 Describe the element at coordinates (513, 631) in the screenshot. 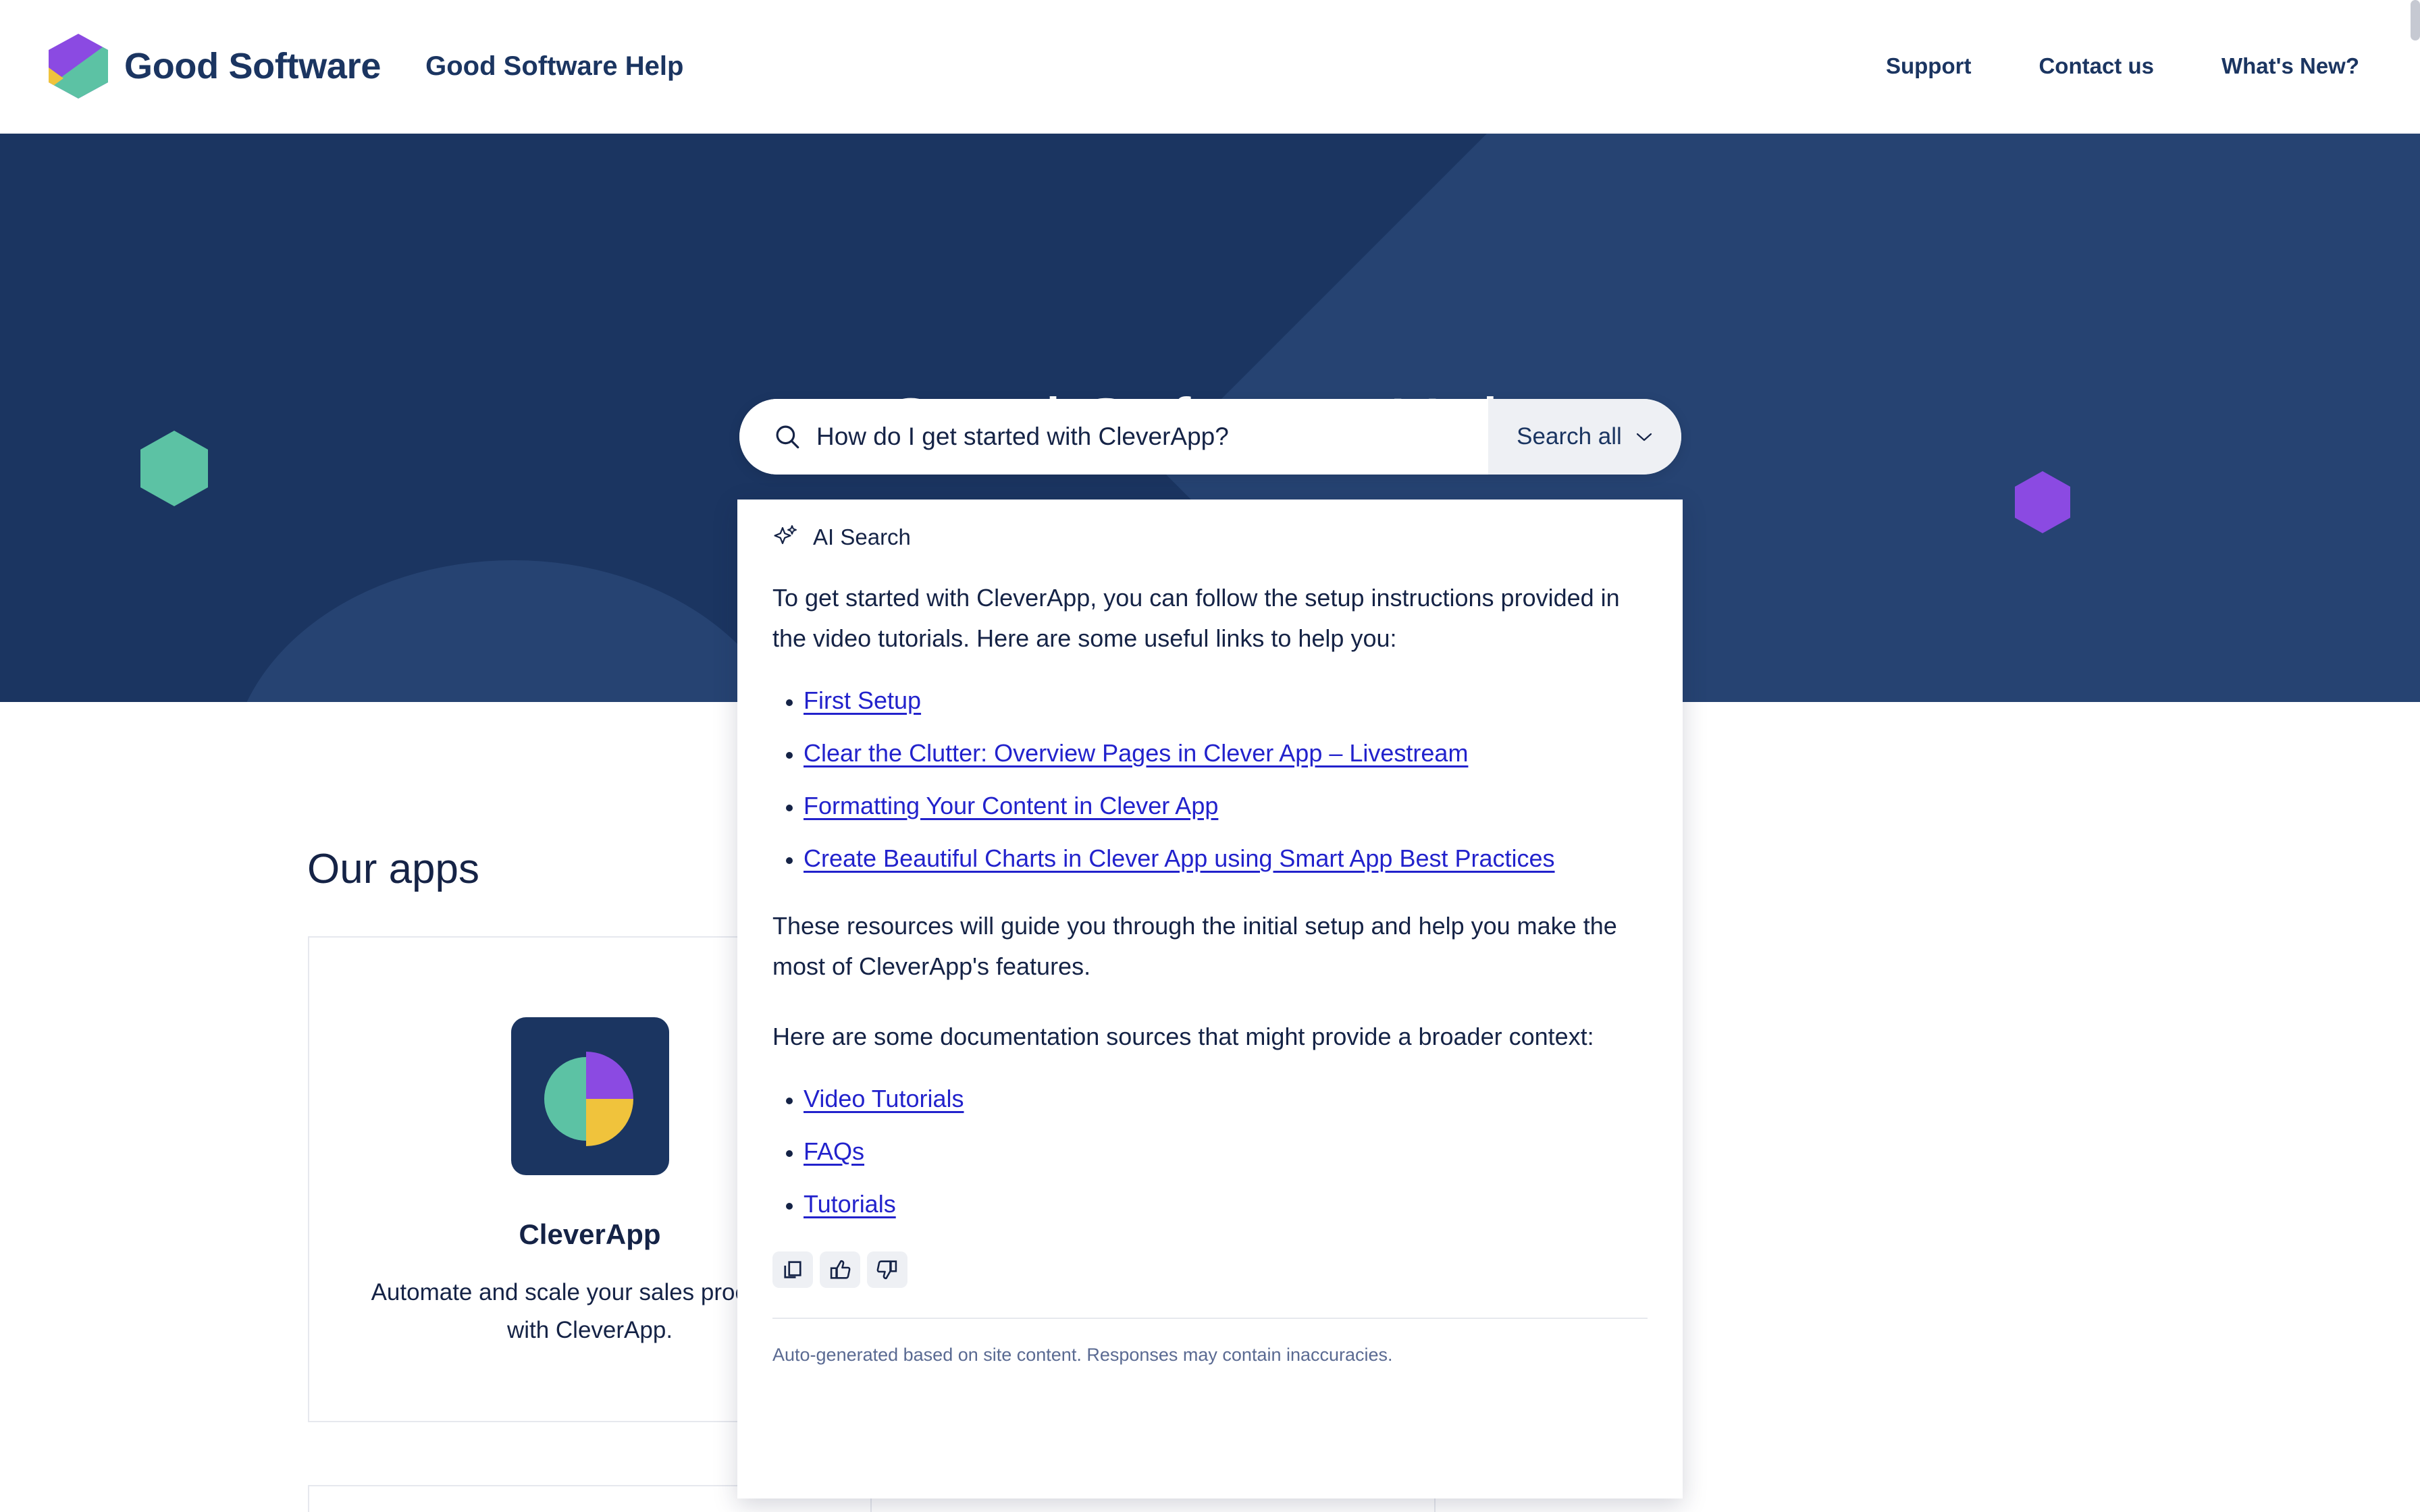

I see `hero-arc-decoration` at that location.